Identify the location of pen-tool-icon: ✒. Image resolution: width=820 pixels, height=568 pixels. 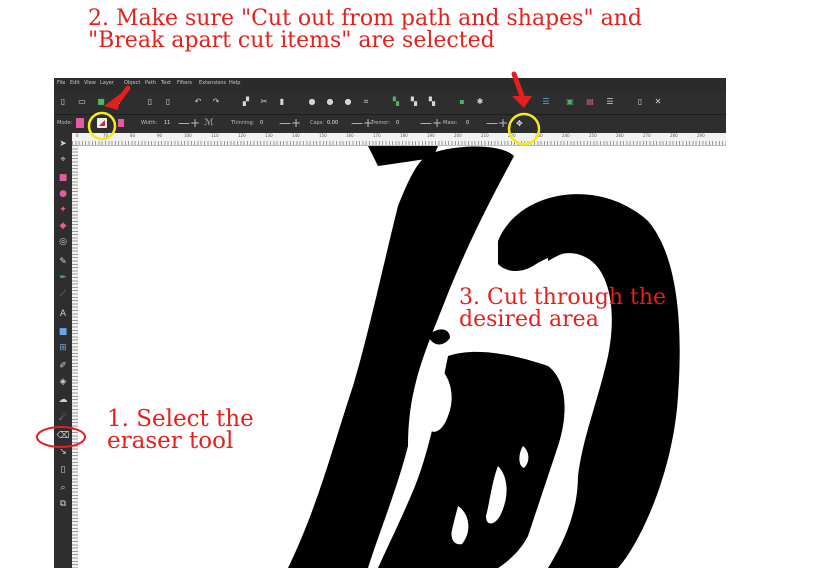
(63, 278).